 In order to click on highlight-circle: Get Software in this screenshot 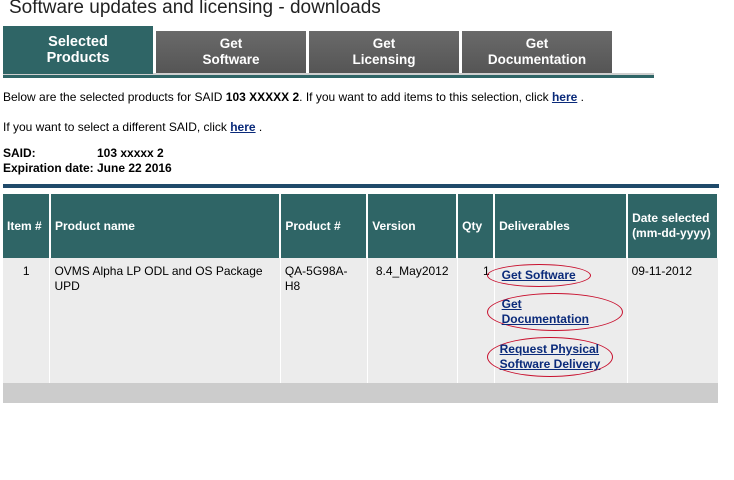, I will do `click(538, 275)`.